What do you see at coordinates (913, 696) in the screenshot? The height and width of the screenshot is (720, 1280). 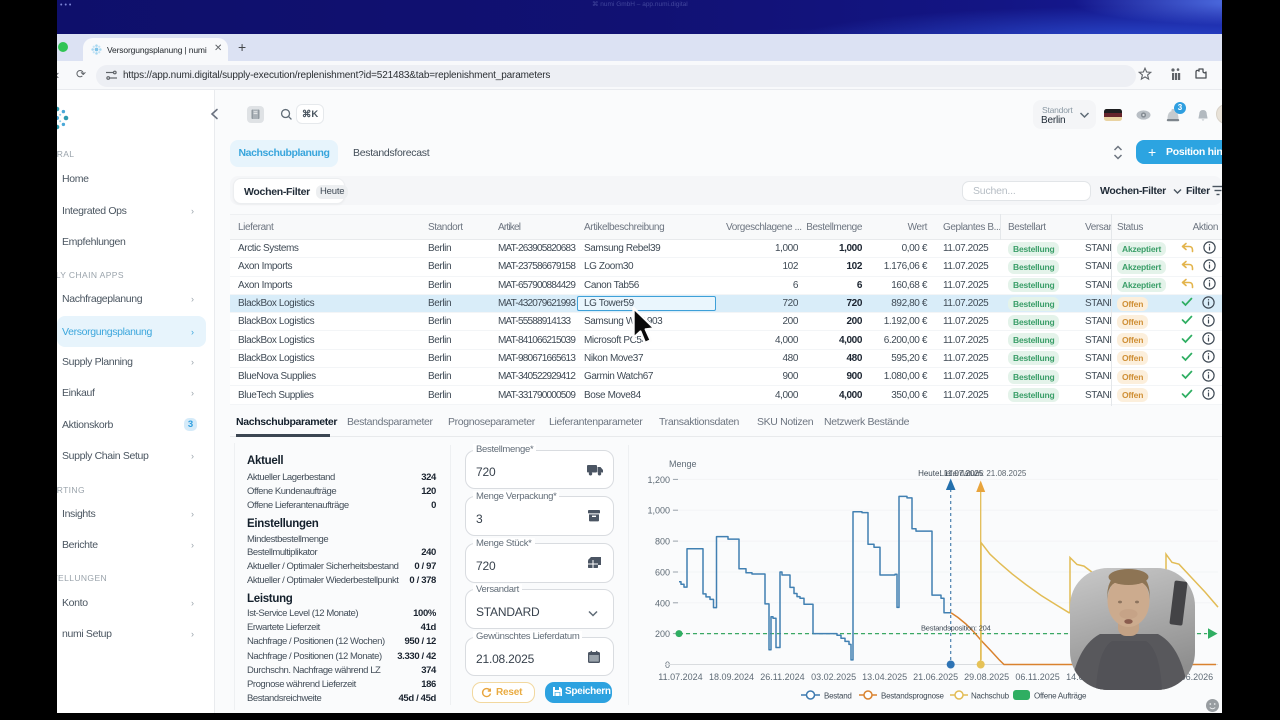 I see `svg-text: Bestandsprognose` at bounding box center [913, 696].